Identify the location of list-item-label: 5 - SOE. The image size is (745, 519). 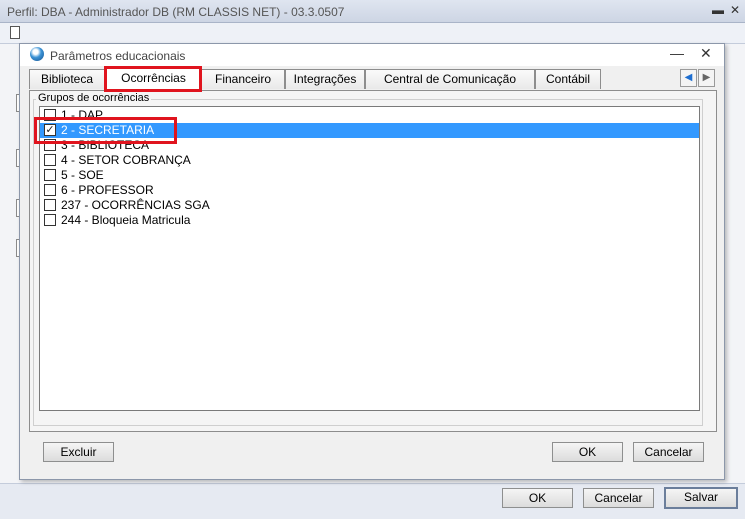
(82, 175).